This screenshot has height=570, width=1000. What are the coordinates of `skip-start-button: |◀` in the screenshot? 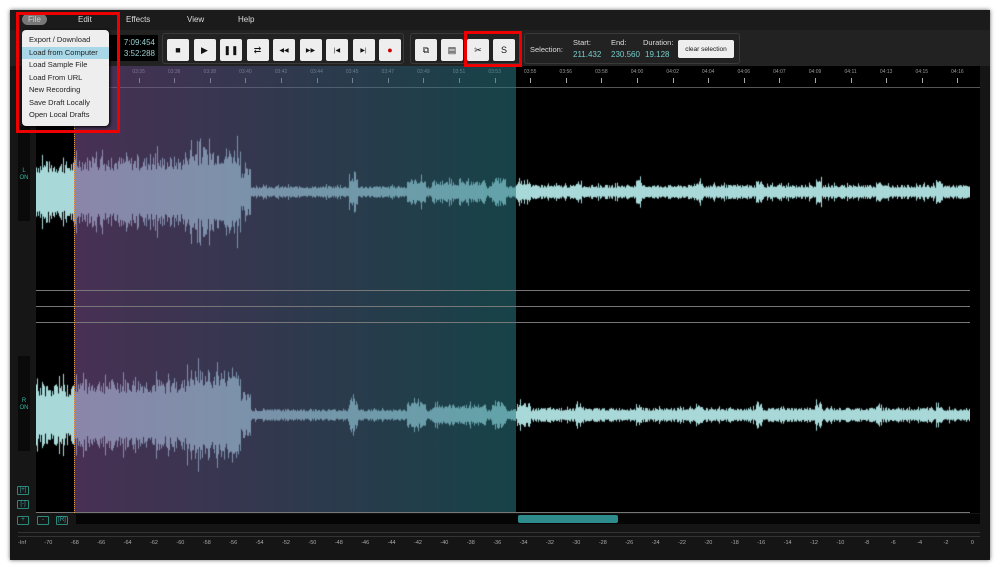 It's located at (337, 50).